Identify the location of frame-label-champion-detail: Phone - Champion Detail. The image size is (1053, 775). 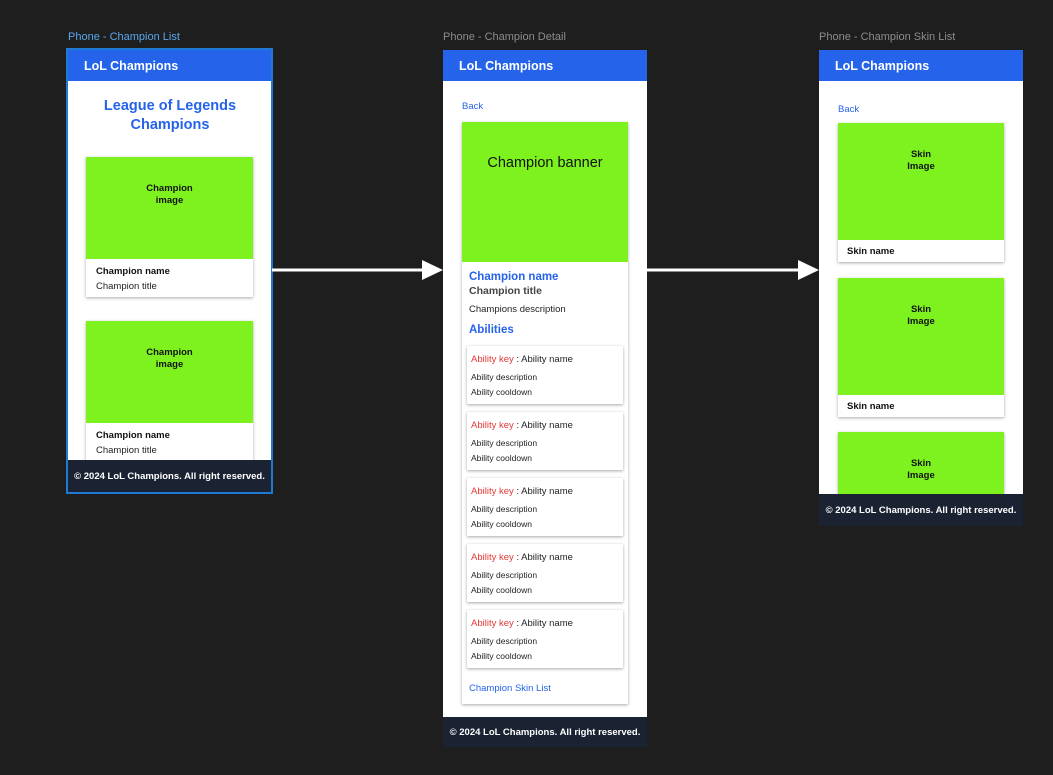
(504, 37).